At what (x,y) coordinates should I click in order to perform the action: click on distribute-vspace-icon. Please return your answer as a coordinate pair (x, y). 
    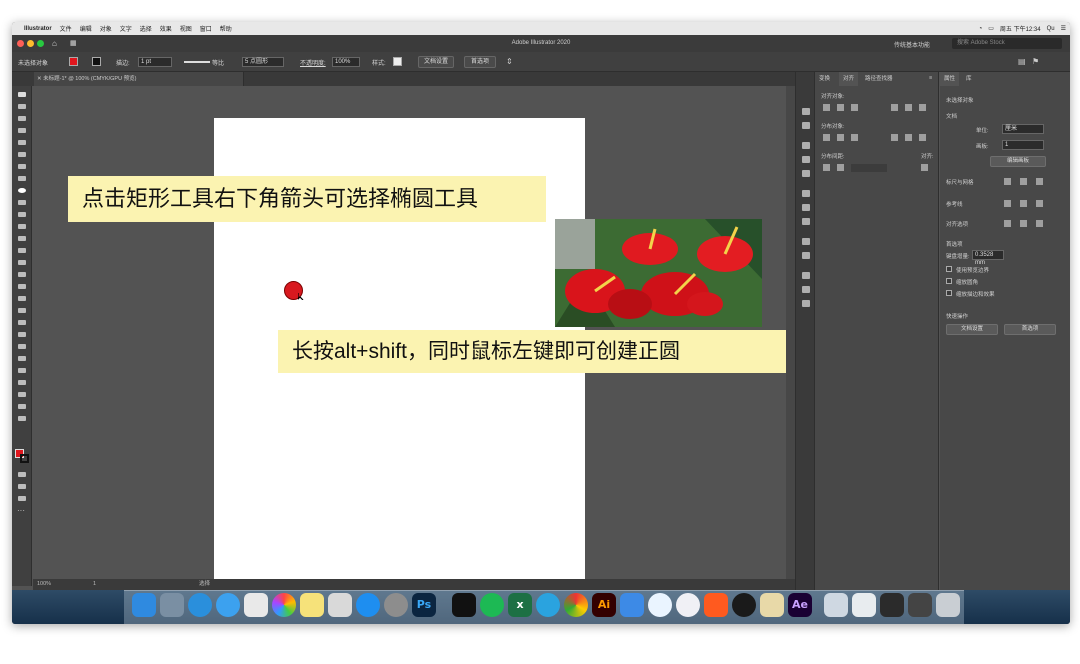
    Looking at the image, I should click on (826, 167).